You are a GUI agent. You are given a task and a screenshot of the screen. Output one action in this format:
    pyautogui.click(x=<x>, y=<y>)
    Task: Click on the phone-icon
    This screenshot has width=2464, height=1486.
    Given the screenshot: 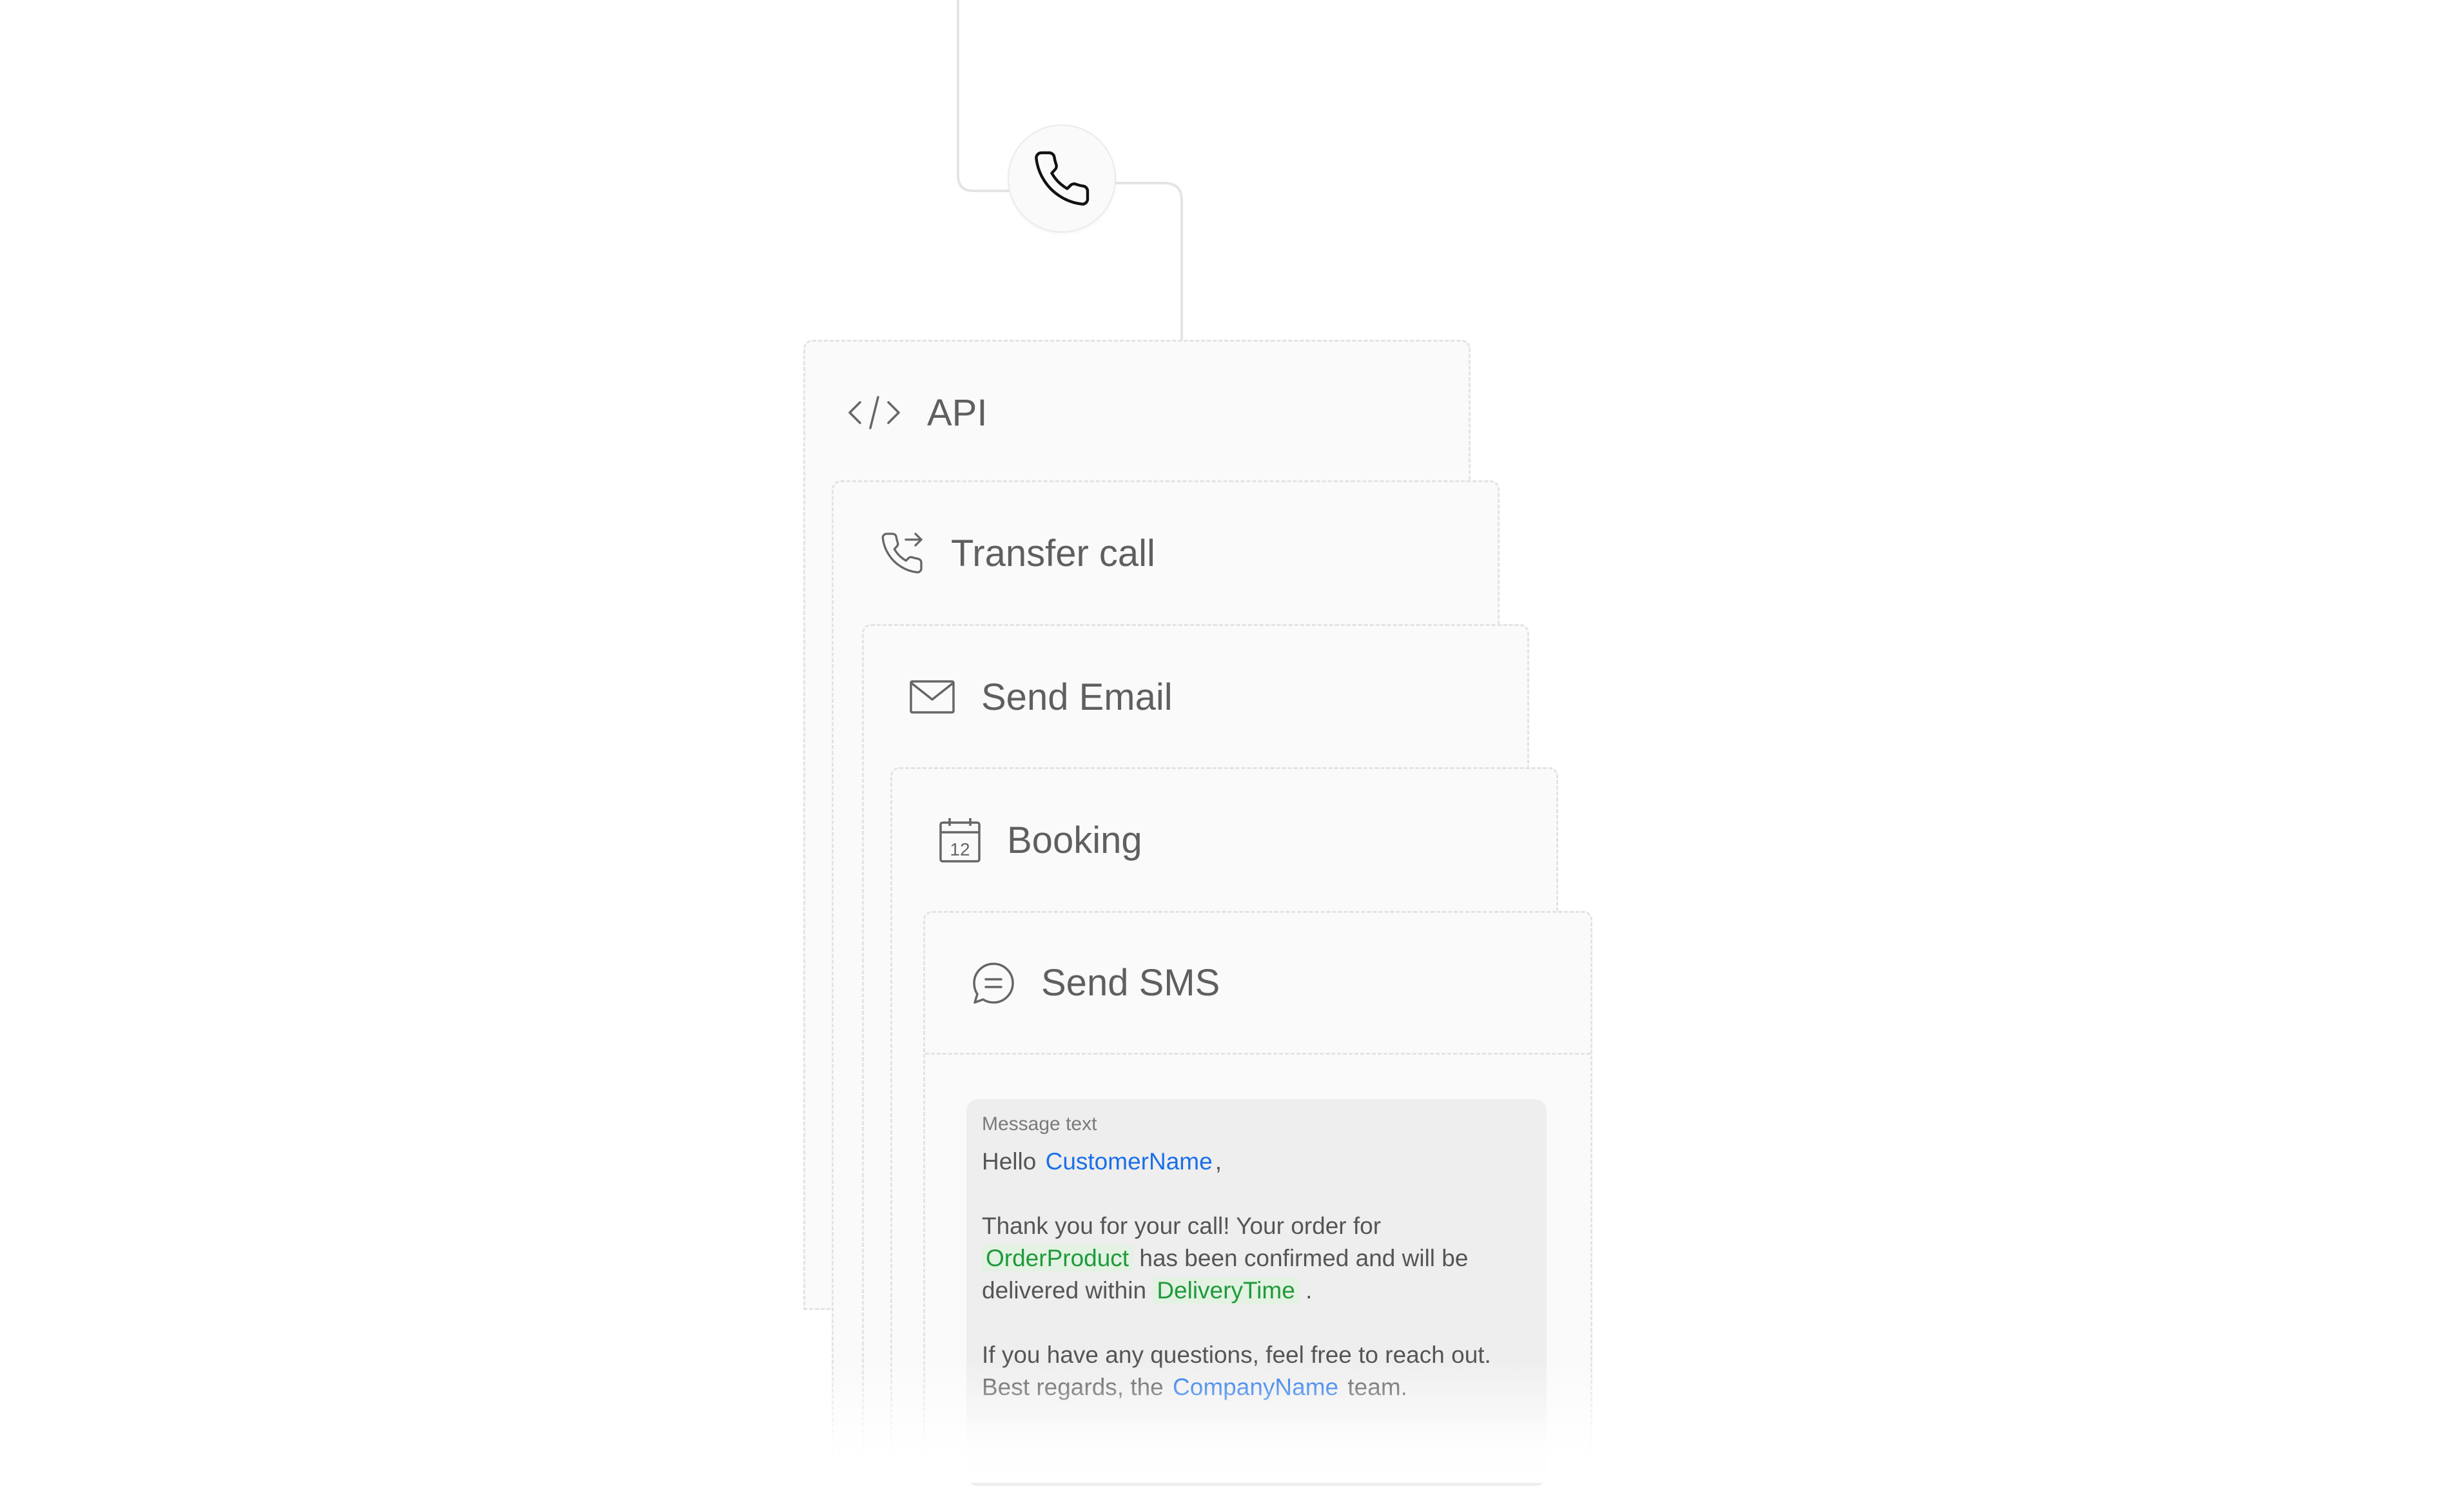 What is the action you would take?
    pyautogui.click(x=1062, y=179)
    